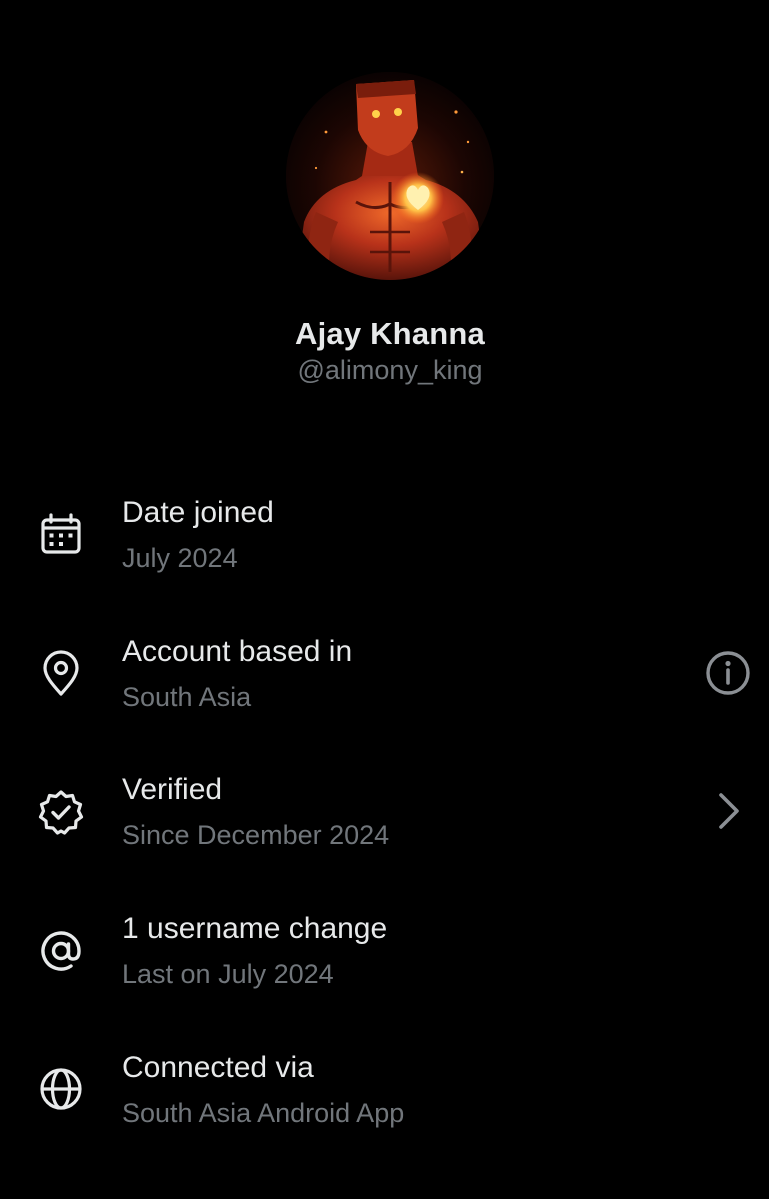  Describe the element at coordinates (730, 811) in the screenshot. I see `chevron-right-icon` at that location.